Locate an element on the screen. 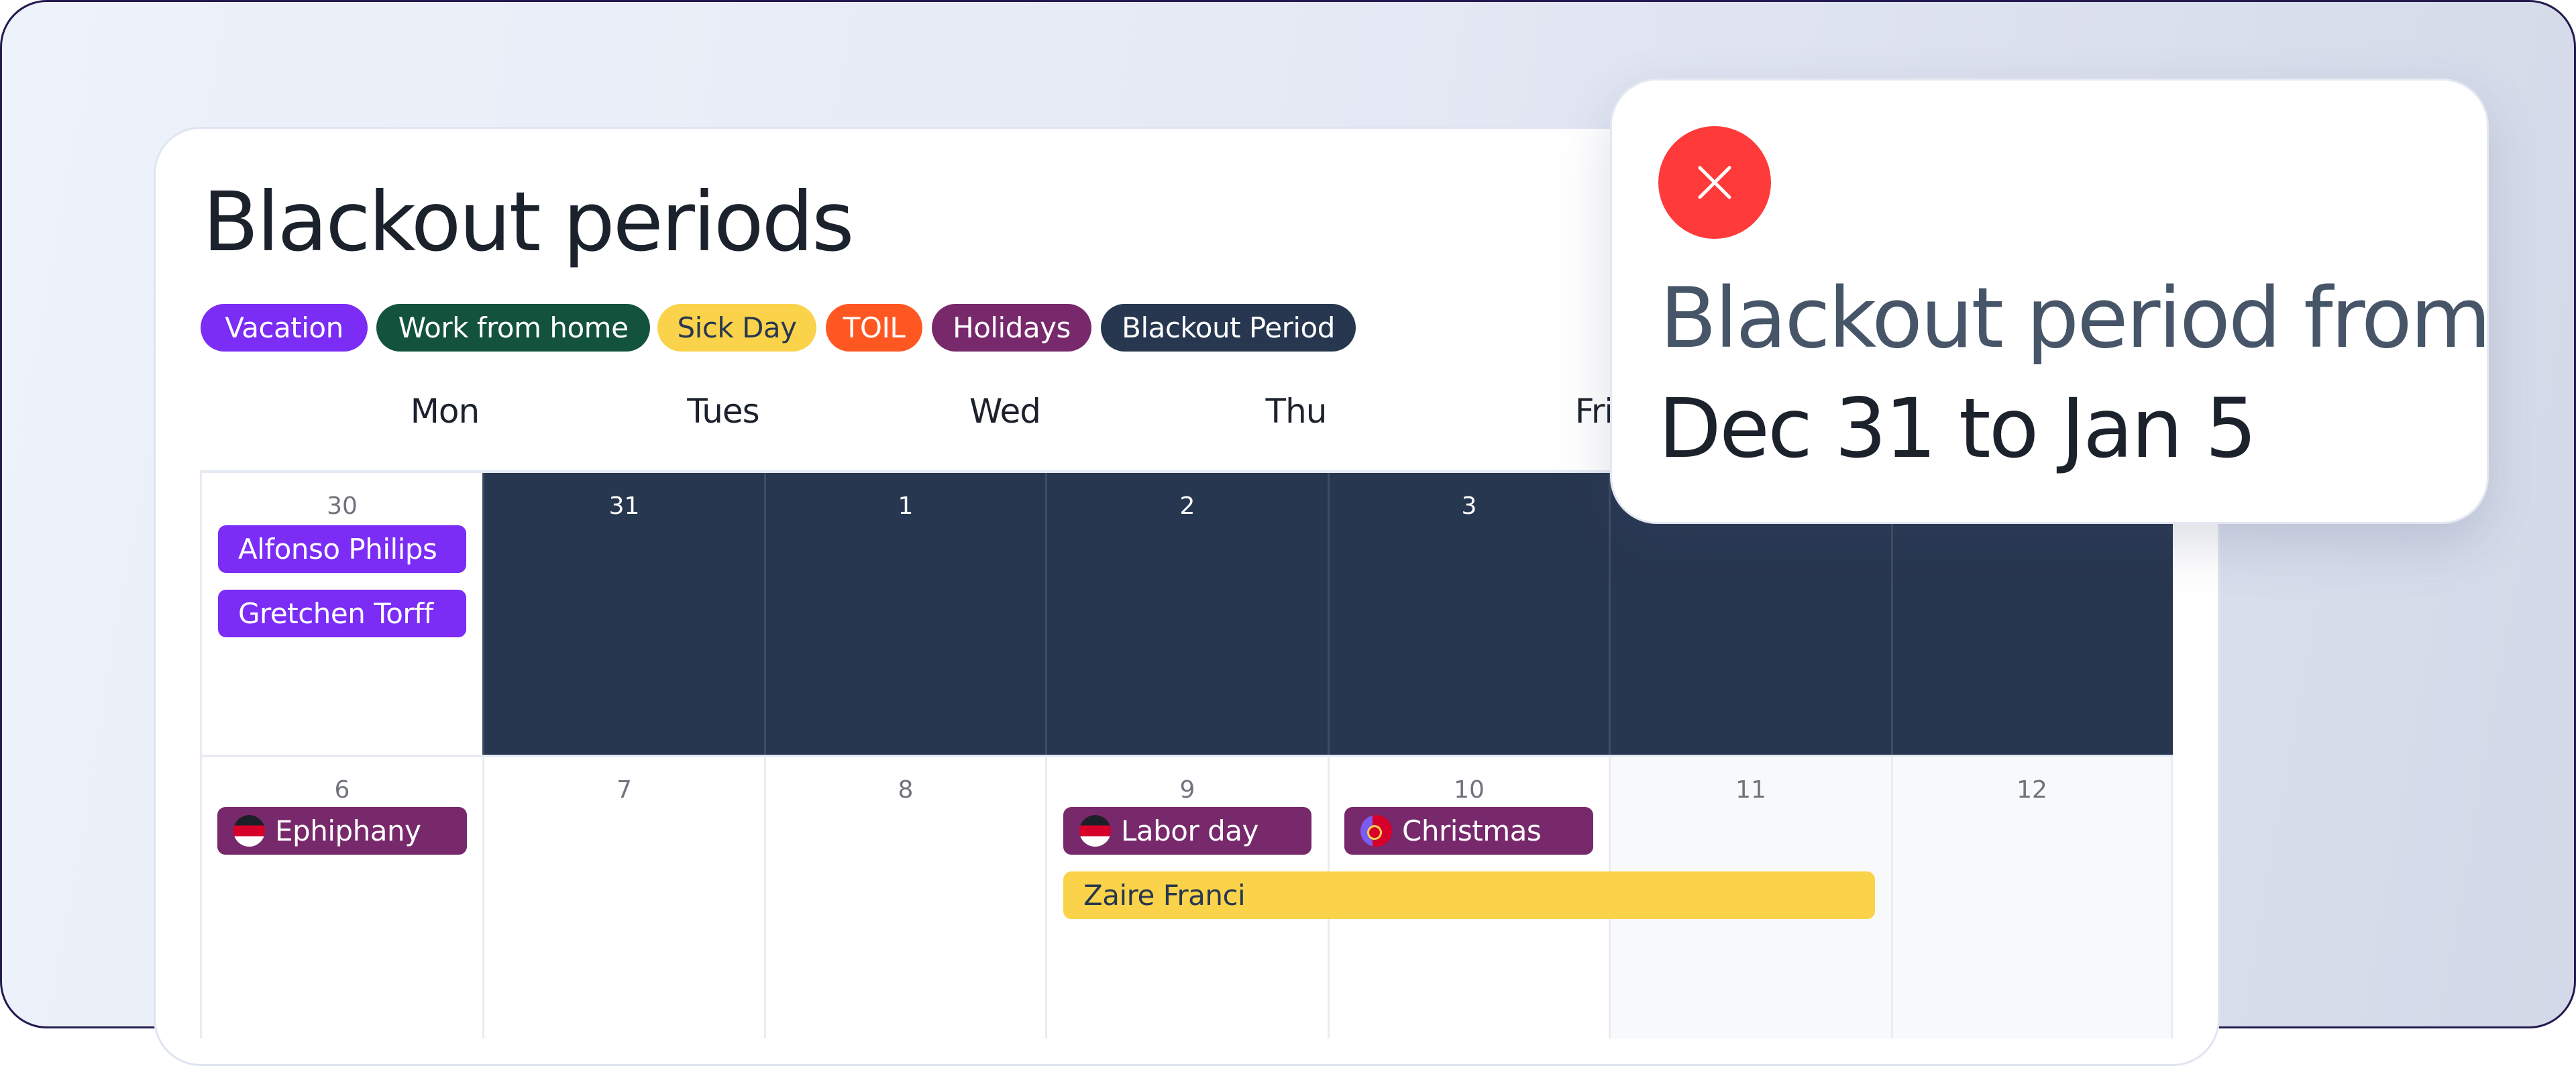  popup-message-dates: Dec 31 to Jan 5 is located at coordinates (1957, 428).